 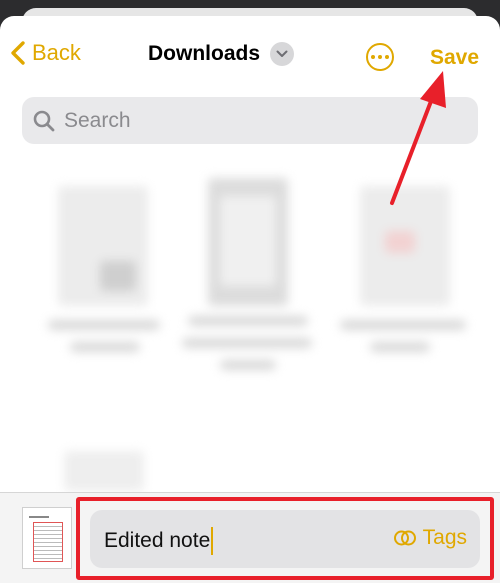 I want to click on search-icon, so click(x=44, y=120).